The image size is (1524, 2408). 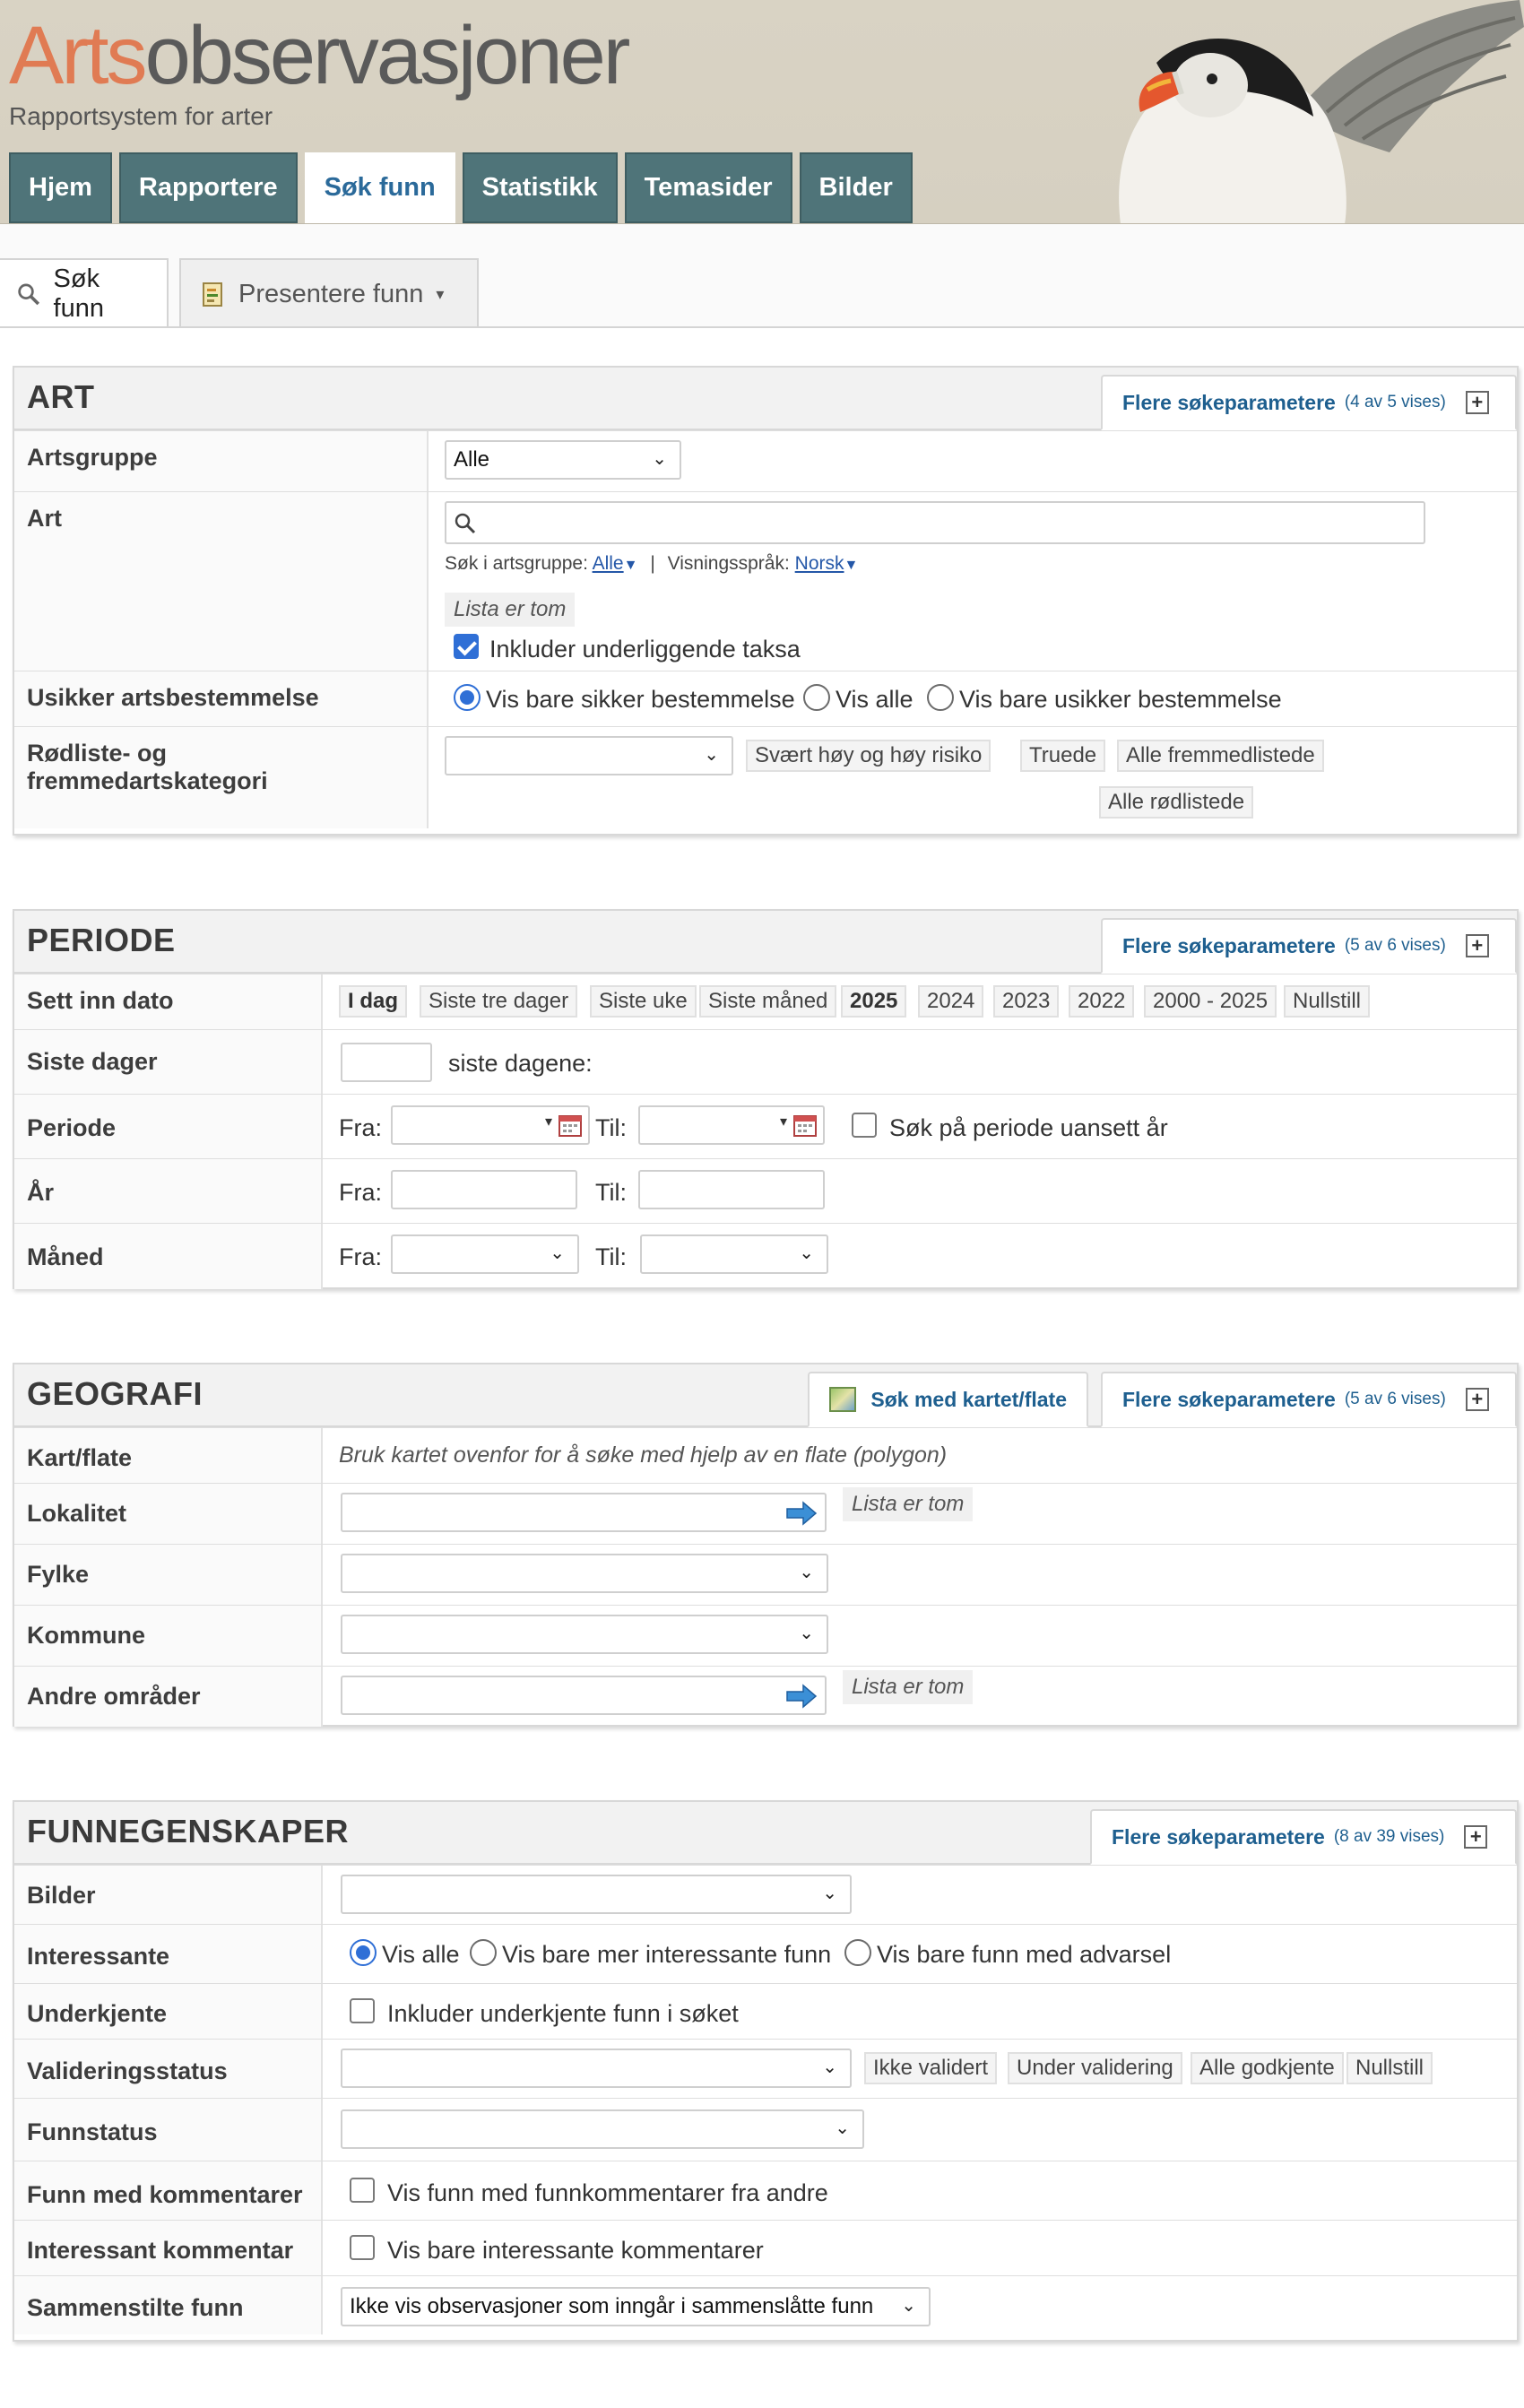 I want to click on label-siste-dager: Siste dager, so click(x=168, y=1062).